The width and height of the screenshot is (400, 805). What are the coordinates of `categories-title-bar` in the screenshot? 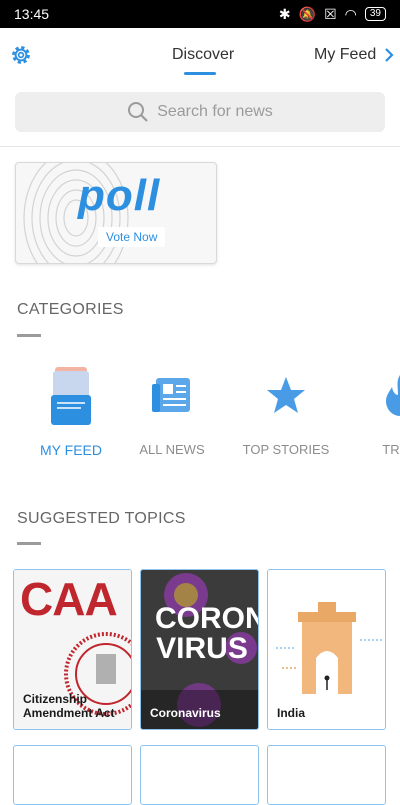 It's located at (29, 335).